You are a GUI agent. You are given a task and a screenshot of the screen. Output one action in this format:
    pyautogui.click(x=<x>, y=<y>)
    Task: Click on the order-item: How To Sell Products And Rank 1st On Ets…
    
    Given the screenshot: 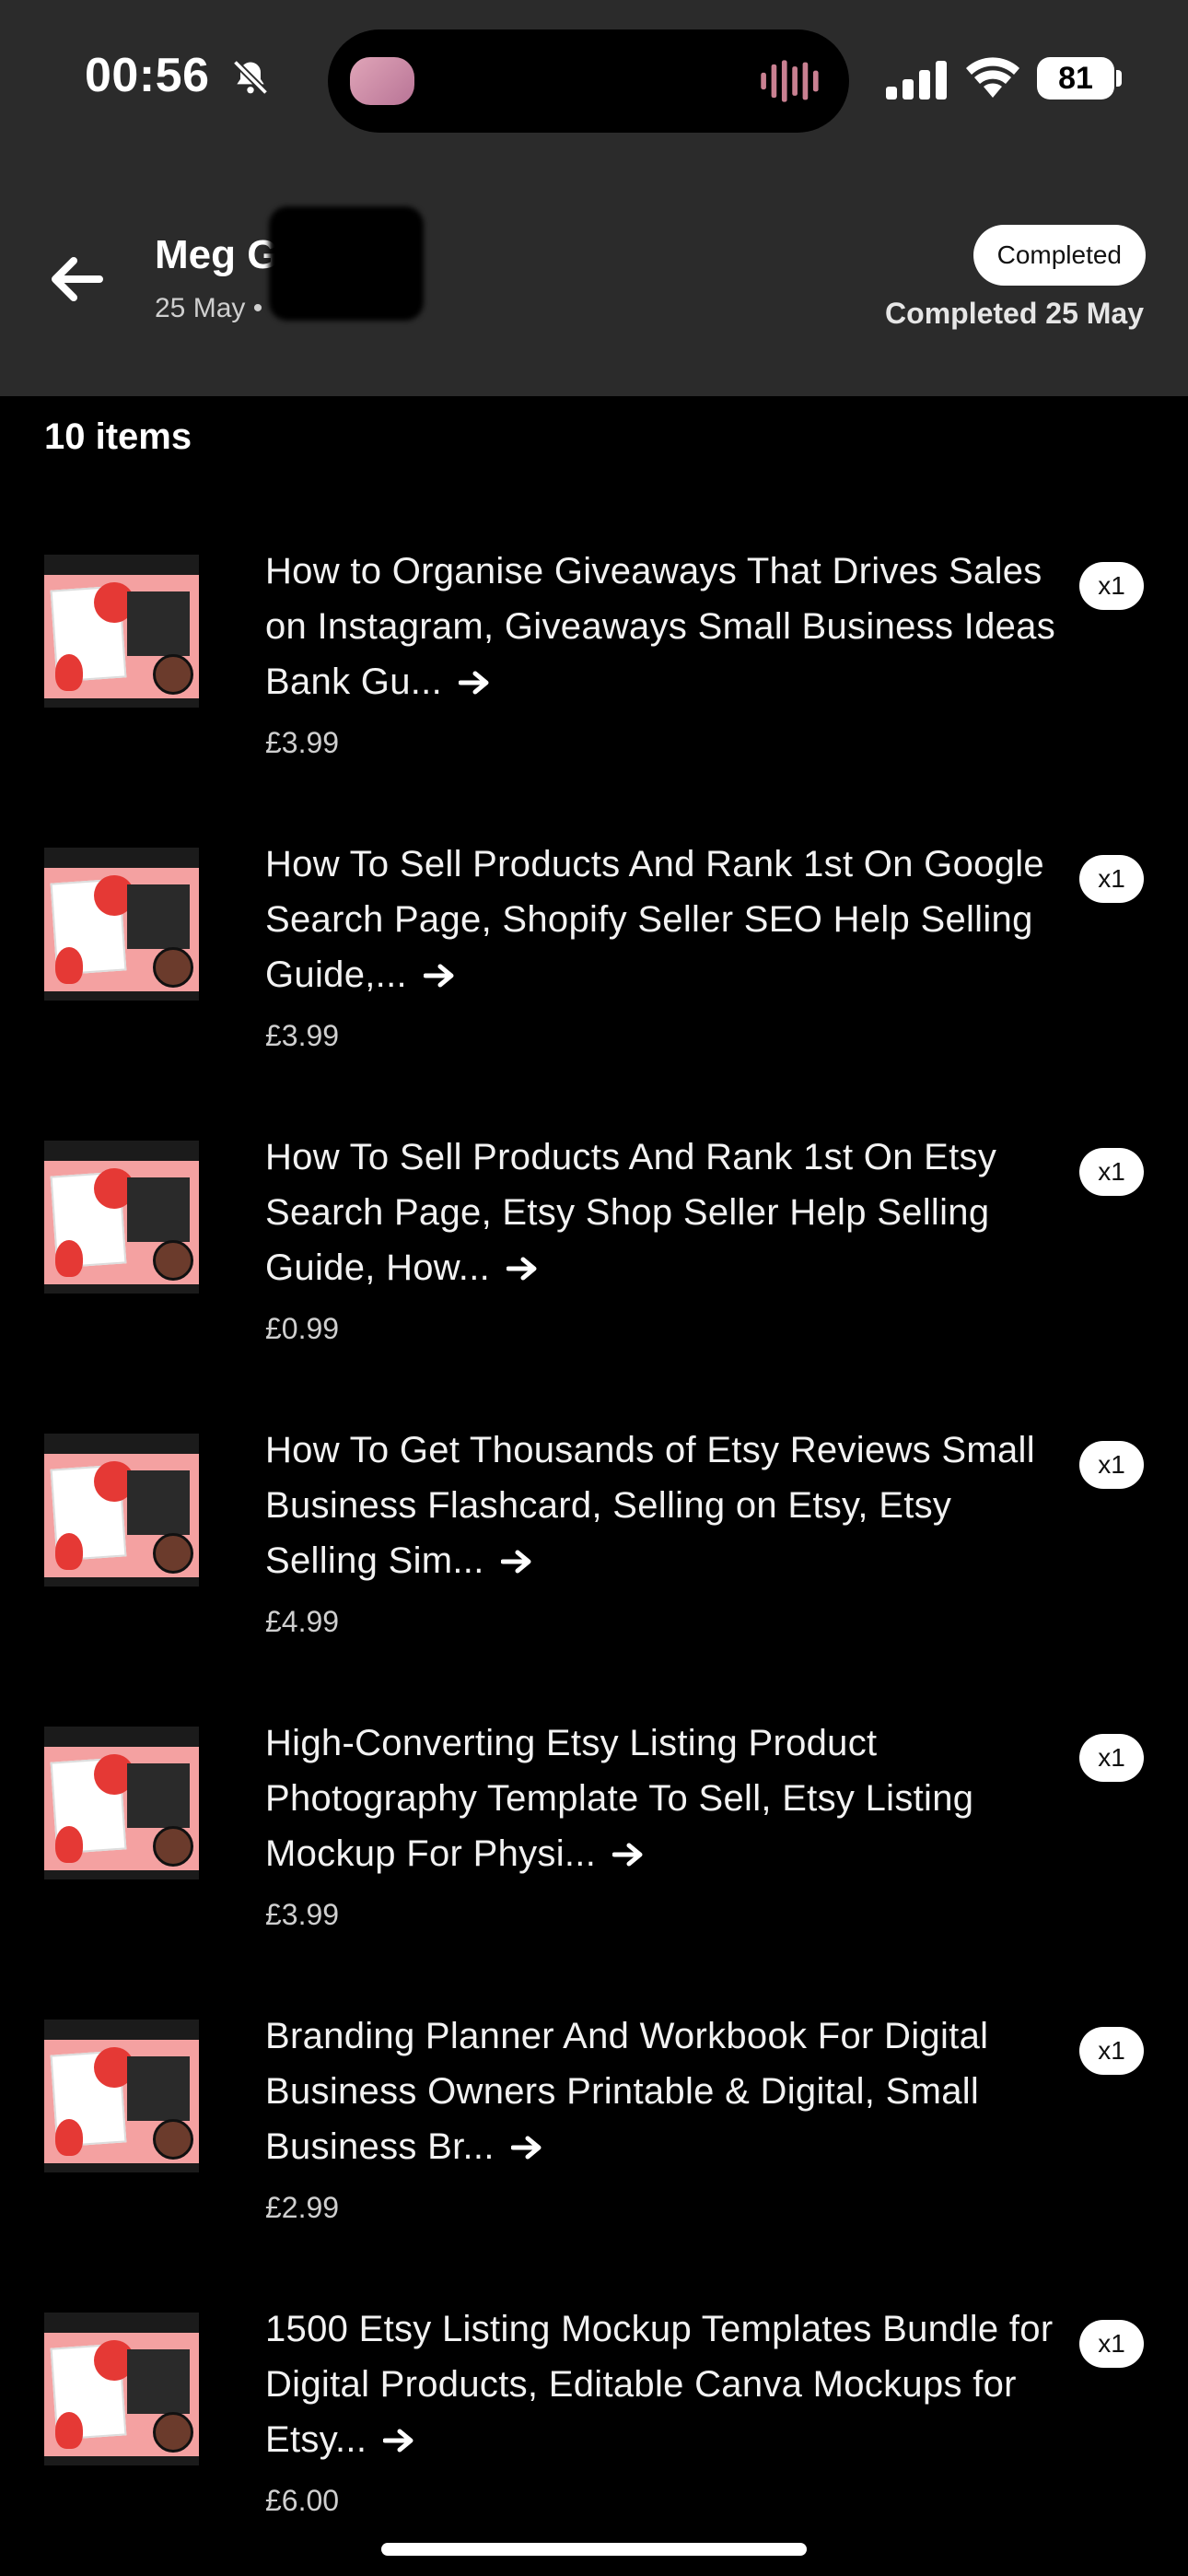 What is the action you would take?
    pyautogui.click(x=594, y=1257)
    